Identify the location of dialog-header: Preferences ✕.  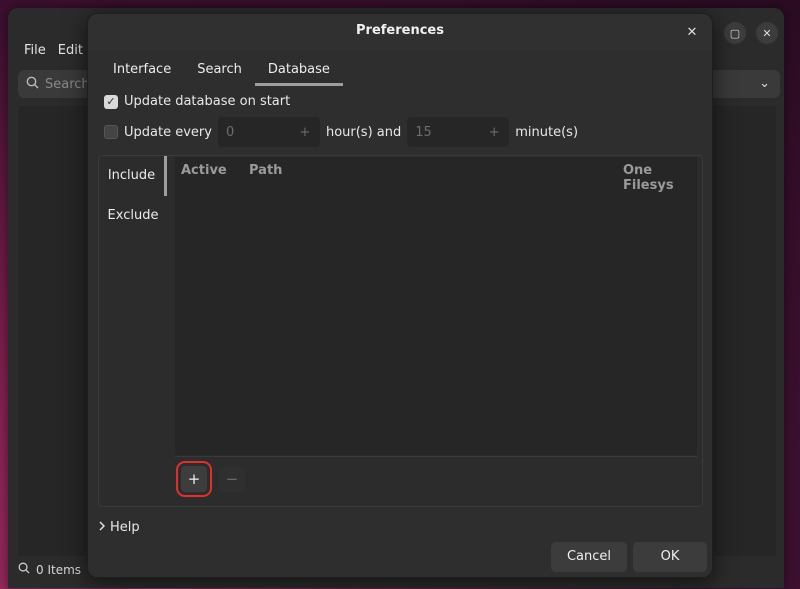
(400, 32).